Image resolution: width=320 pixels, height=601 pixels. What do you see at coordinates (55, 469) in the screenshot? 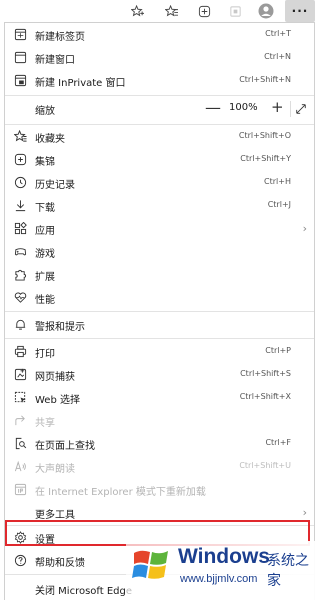
I see `menu-item-label: 大声朗读` at bounding box center [55, 469].